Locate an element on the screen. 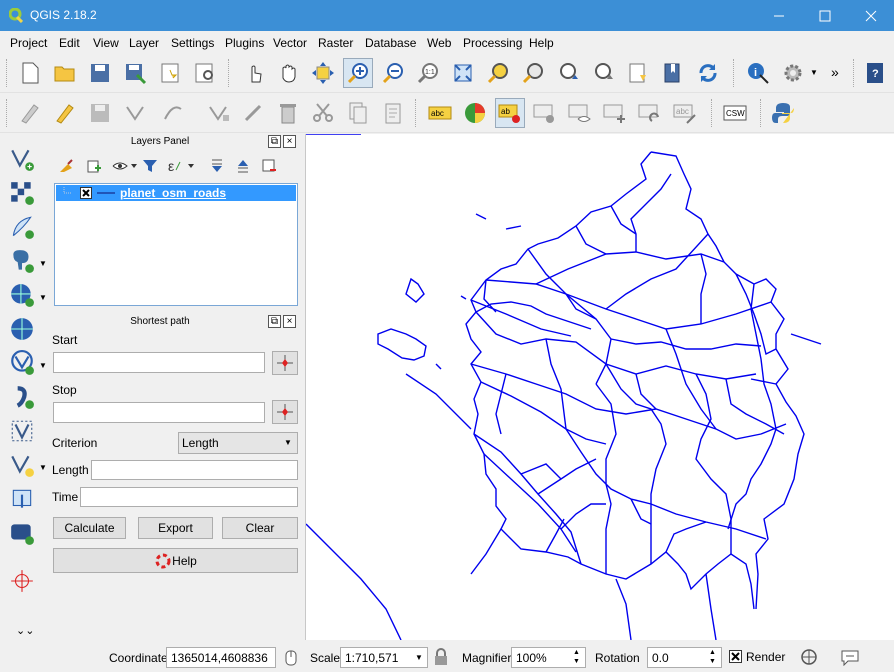 This screenshot has height=672, width=894. python-console-button is located at coordinates (783, 113).